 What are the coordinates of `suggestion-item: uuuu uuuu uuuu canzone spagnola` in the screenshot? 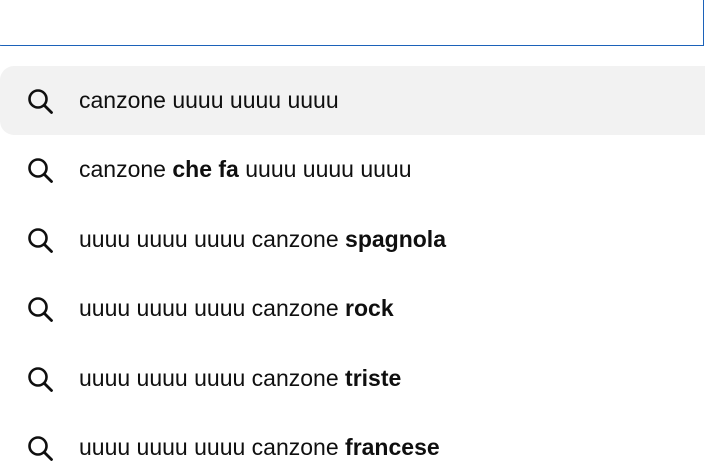 It's located at (352, 239).